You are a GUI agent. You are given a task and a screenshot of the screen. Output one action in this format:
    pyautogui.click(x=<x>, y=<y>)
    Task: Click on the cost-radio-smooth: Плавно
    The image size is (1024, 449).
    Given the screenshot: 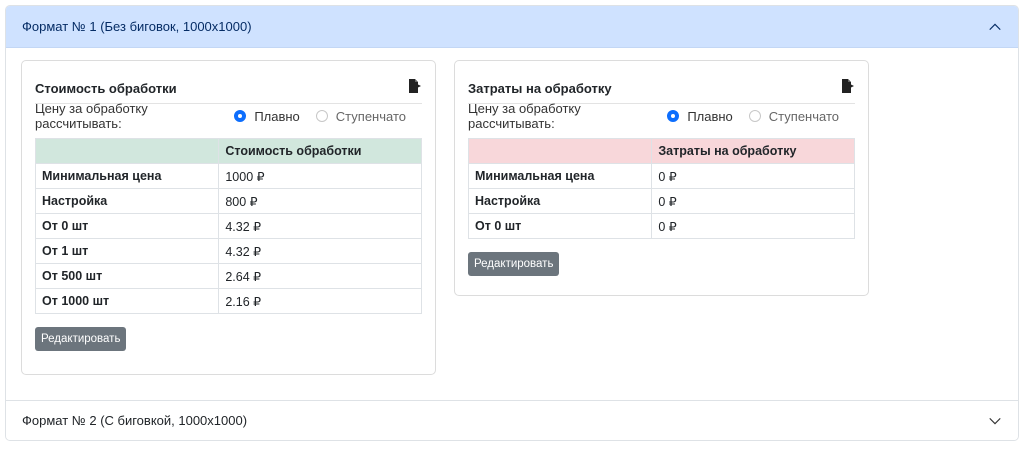 What is the action you would take?
    pyautogui.click(x=267, y=116)
    